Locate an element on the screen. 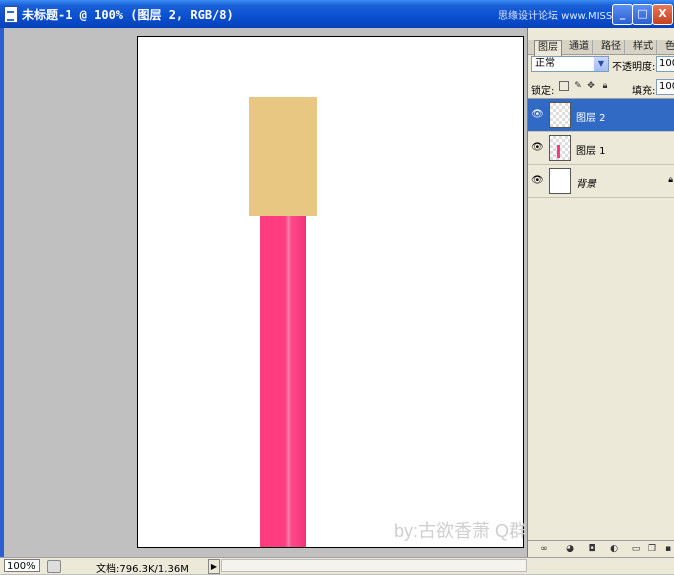 Image resolution: width=674 pixels, height=575 pixels. layer-row: 👁︎ 图层 1 is located at coordinates (601, 148).